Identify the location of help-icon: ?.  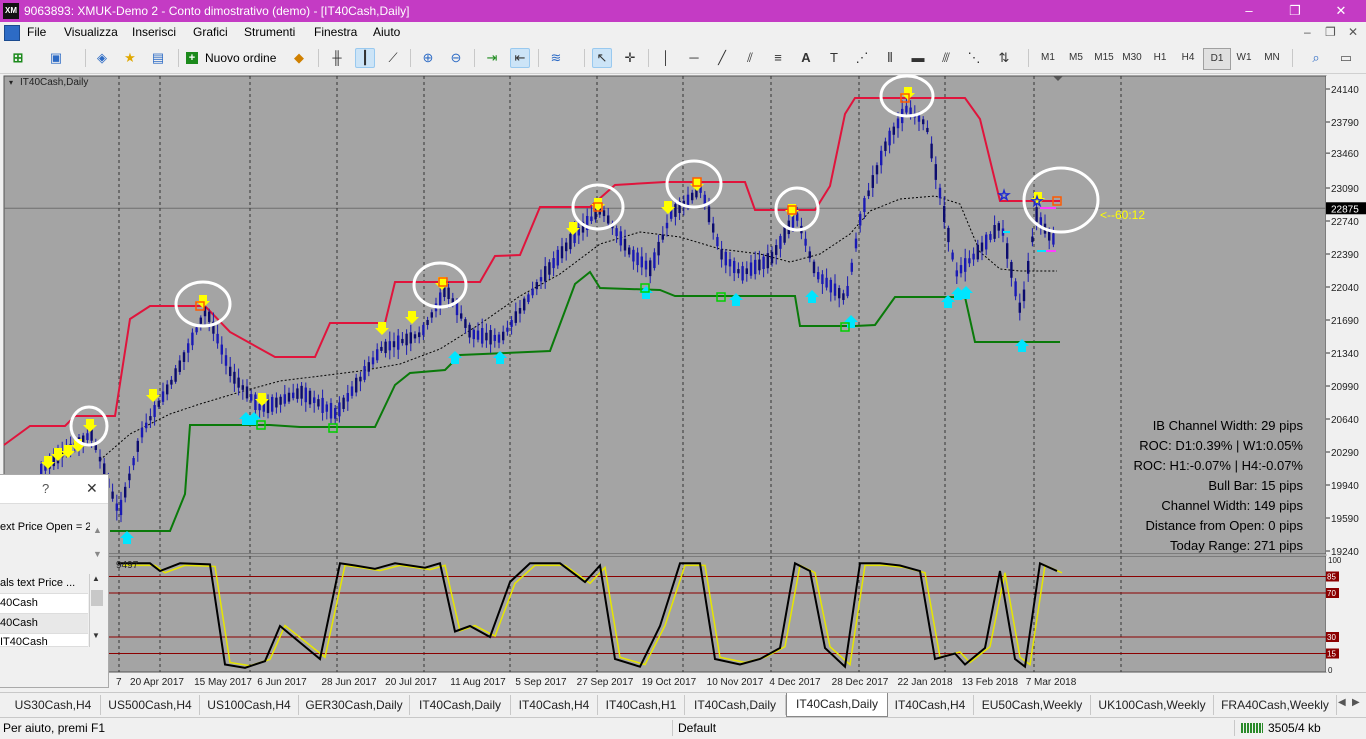
(45, 488).